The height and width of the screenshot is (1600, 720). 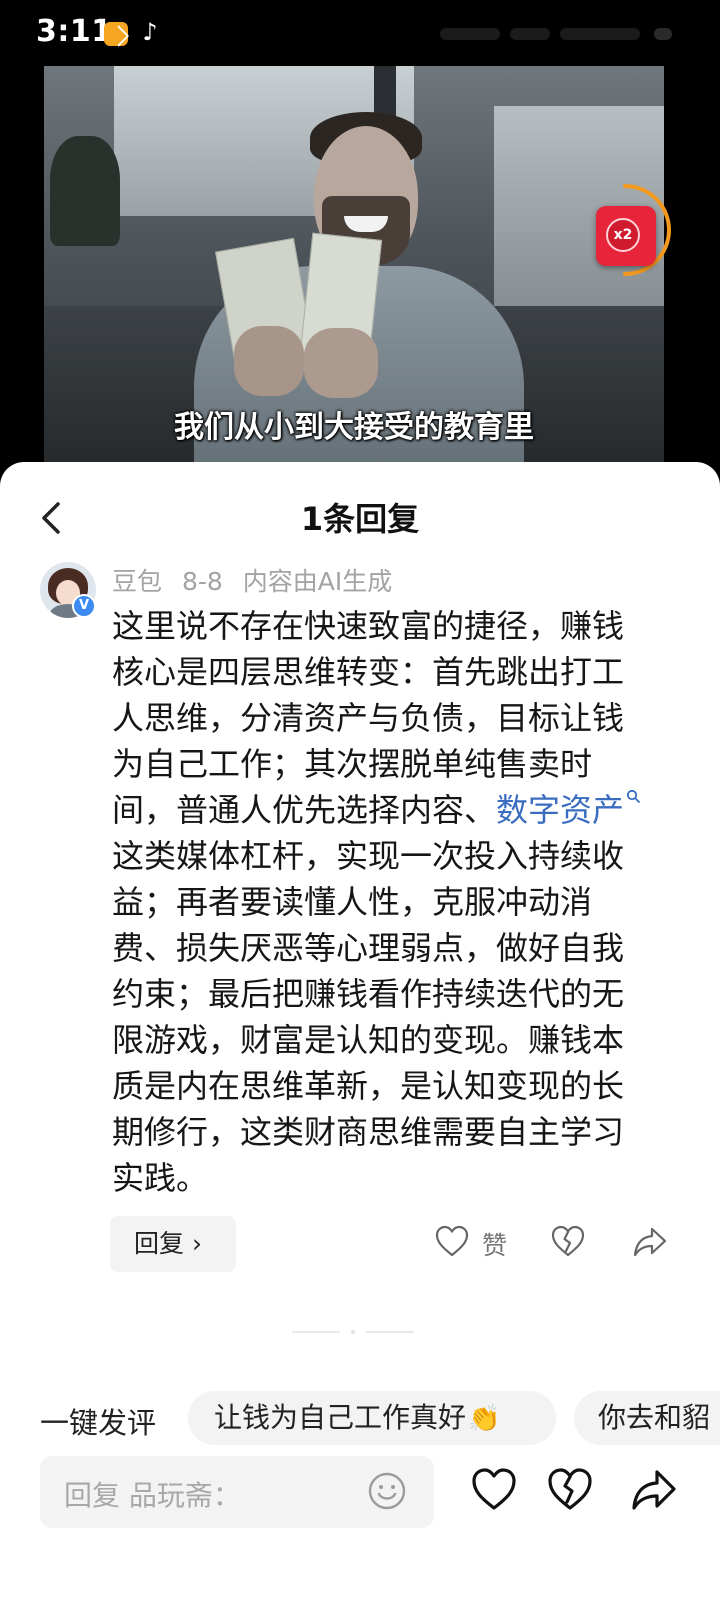 I want to click on red-packet-multiplier: x2, so click(x=623, y=235).